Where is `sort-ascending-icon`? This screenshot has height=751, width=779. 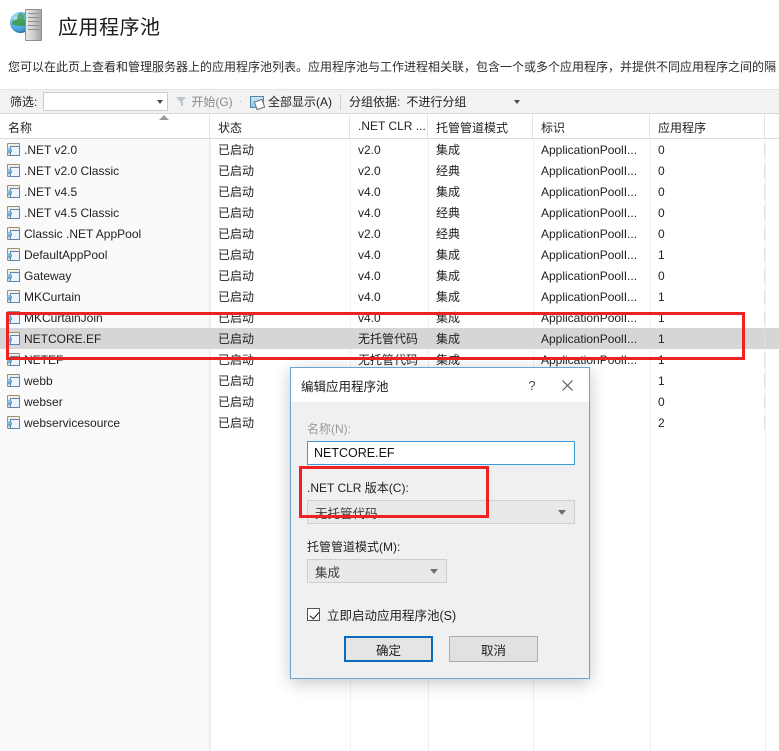
sort-ascending-icon is located at coordinates (164, 117).